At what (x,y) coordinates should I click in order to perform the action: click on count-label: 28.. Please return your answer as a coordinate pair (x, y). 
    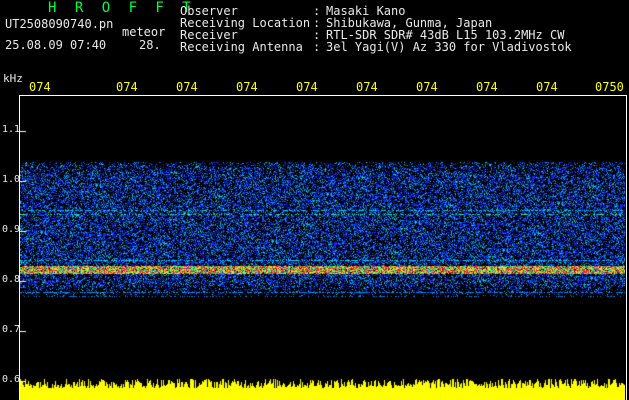
    Looking at the image, I should click on (150, 45).